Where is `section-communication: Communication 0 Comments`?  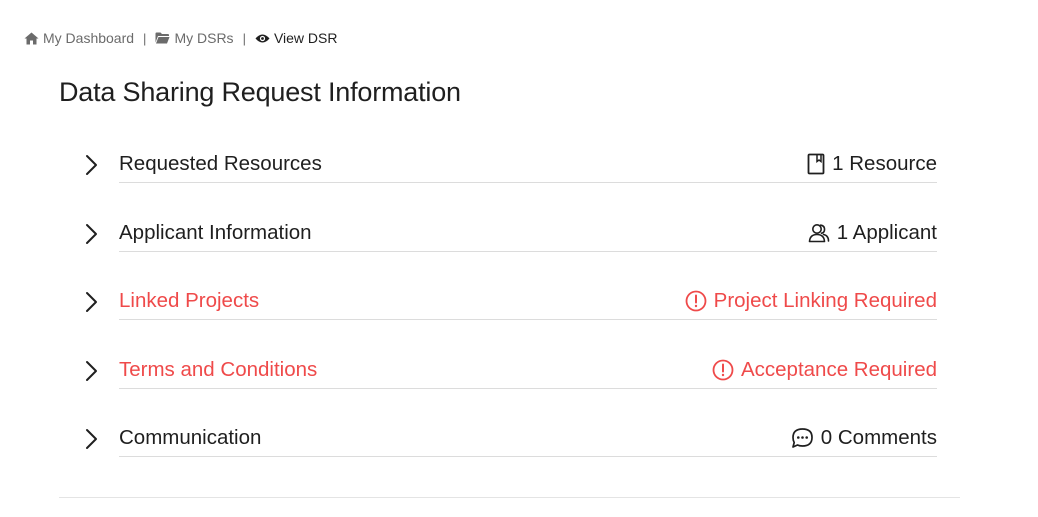 section-communication: Communication 0 Comments is located at coordinates (510, 450).